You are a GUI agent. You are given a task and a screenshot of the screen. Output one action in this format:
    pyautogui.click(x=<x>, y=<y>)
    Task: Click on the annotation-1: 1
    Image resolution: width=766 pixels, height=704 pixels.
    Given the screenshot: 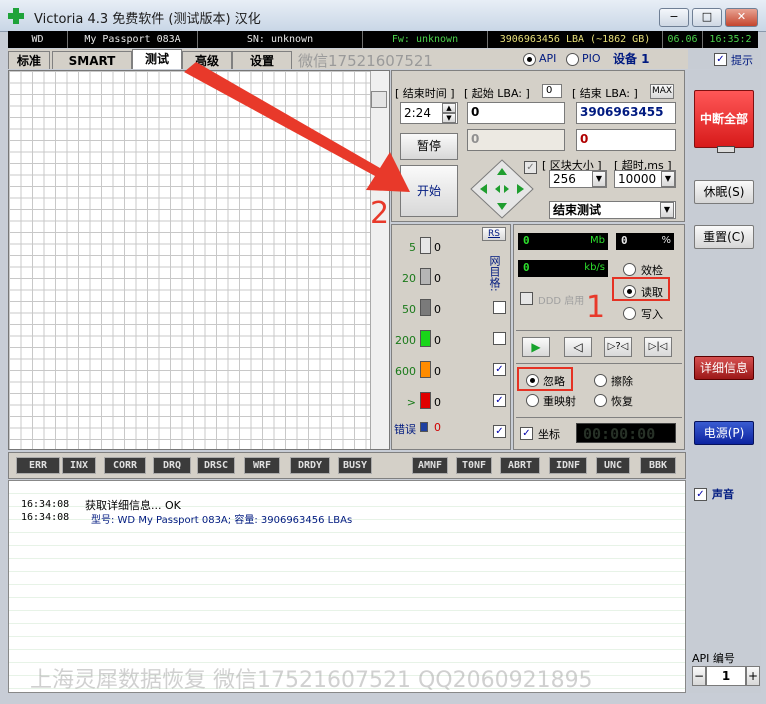 What is the action you would take?
    pyautogui.click(x=596, y=307)
    